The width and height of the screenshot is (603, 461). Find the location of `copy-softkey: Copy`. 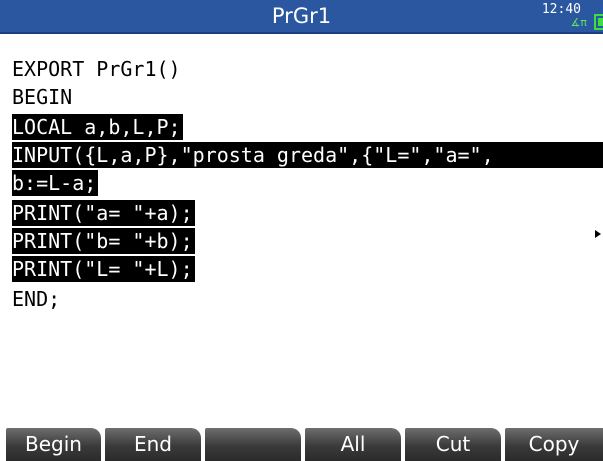

copy-softkey: Copy is located at coordinates (554, 444).